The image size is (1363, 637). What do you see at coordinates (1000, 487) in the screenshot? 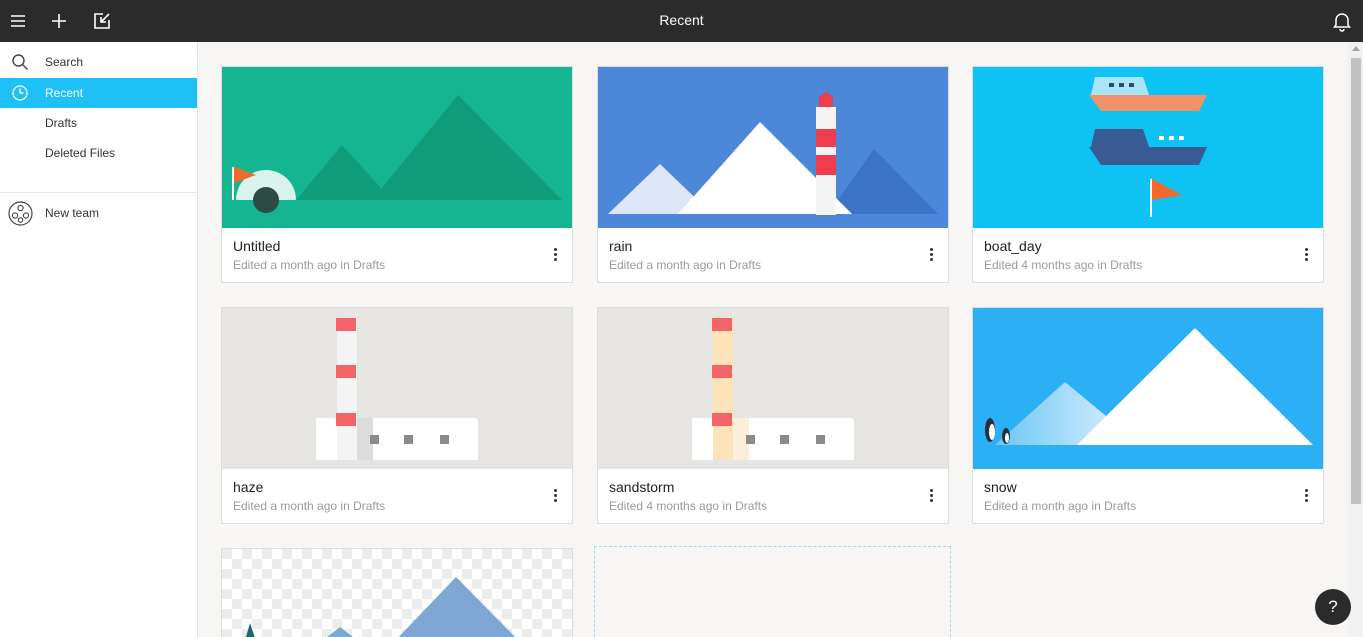
I see `file-name: snow` at bounding box center [1000, 487].